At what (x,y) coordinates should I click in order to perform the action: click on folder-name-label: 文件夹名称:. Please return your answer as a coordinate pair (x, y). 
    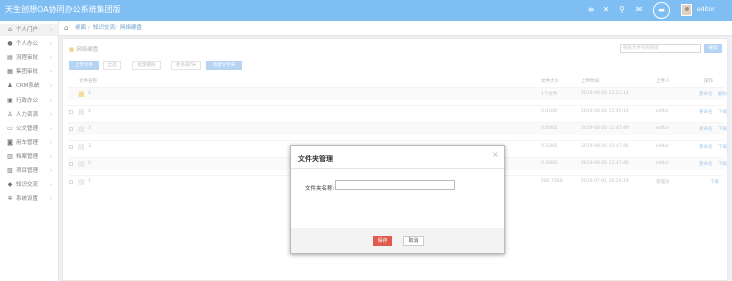
    Looking at the image, I should click on (320, 189).